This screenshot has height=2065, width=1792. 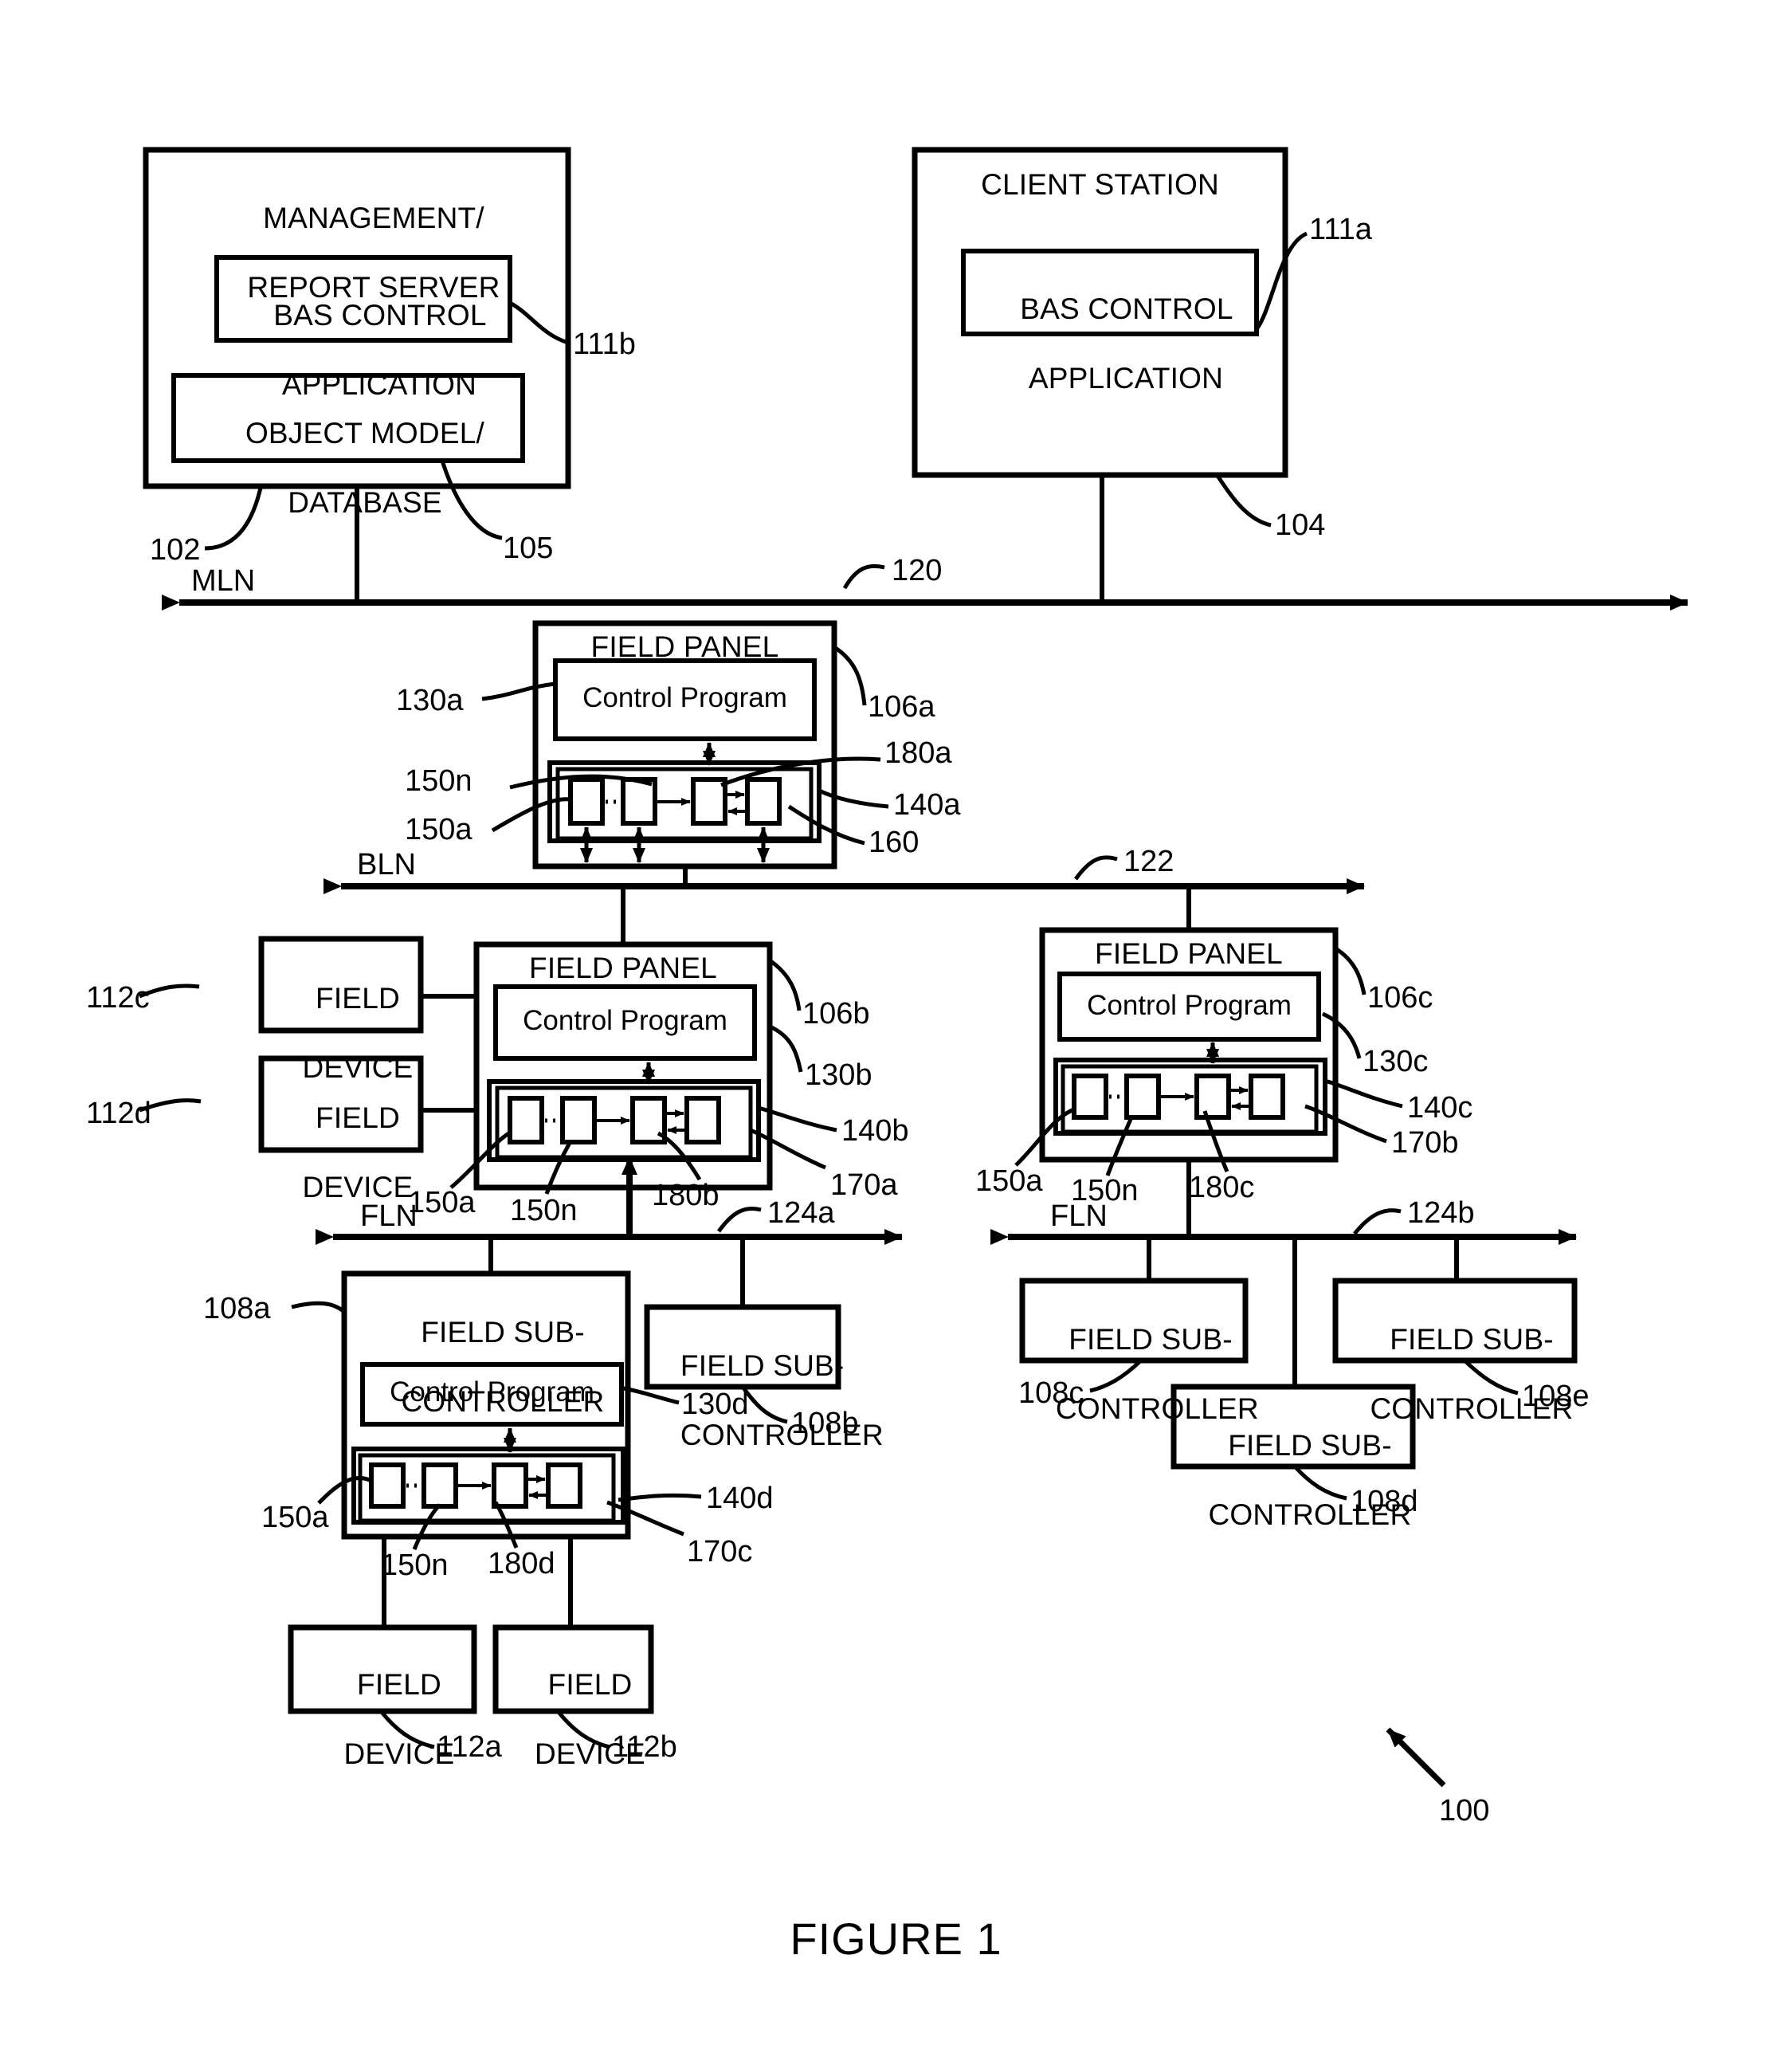 I want to click on leader-111a, so click(x=1281, y=281).